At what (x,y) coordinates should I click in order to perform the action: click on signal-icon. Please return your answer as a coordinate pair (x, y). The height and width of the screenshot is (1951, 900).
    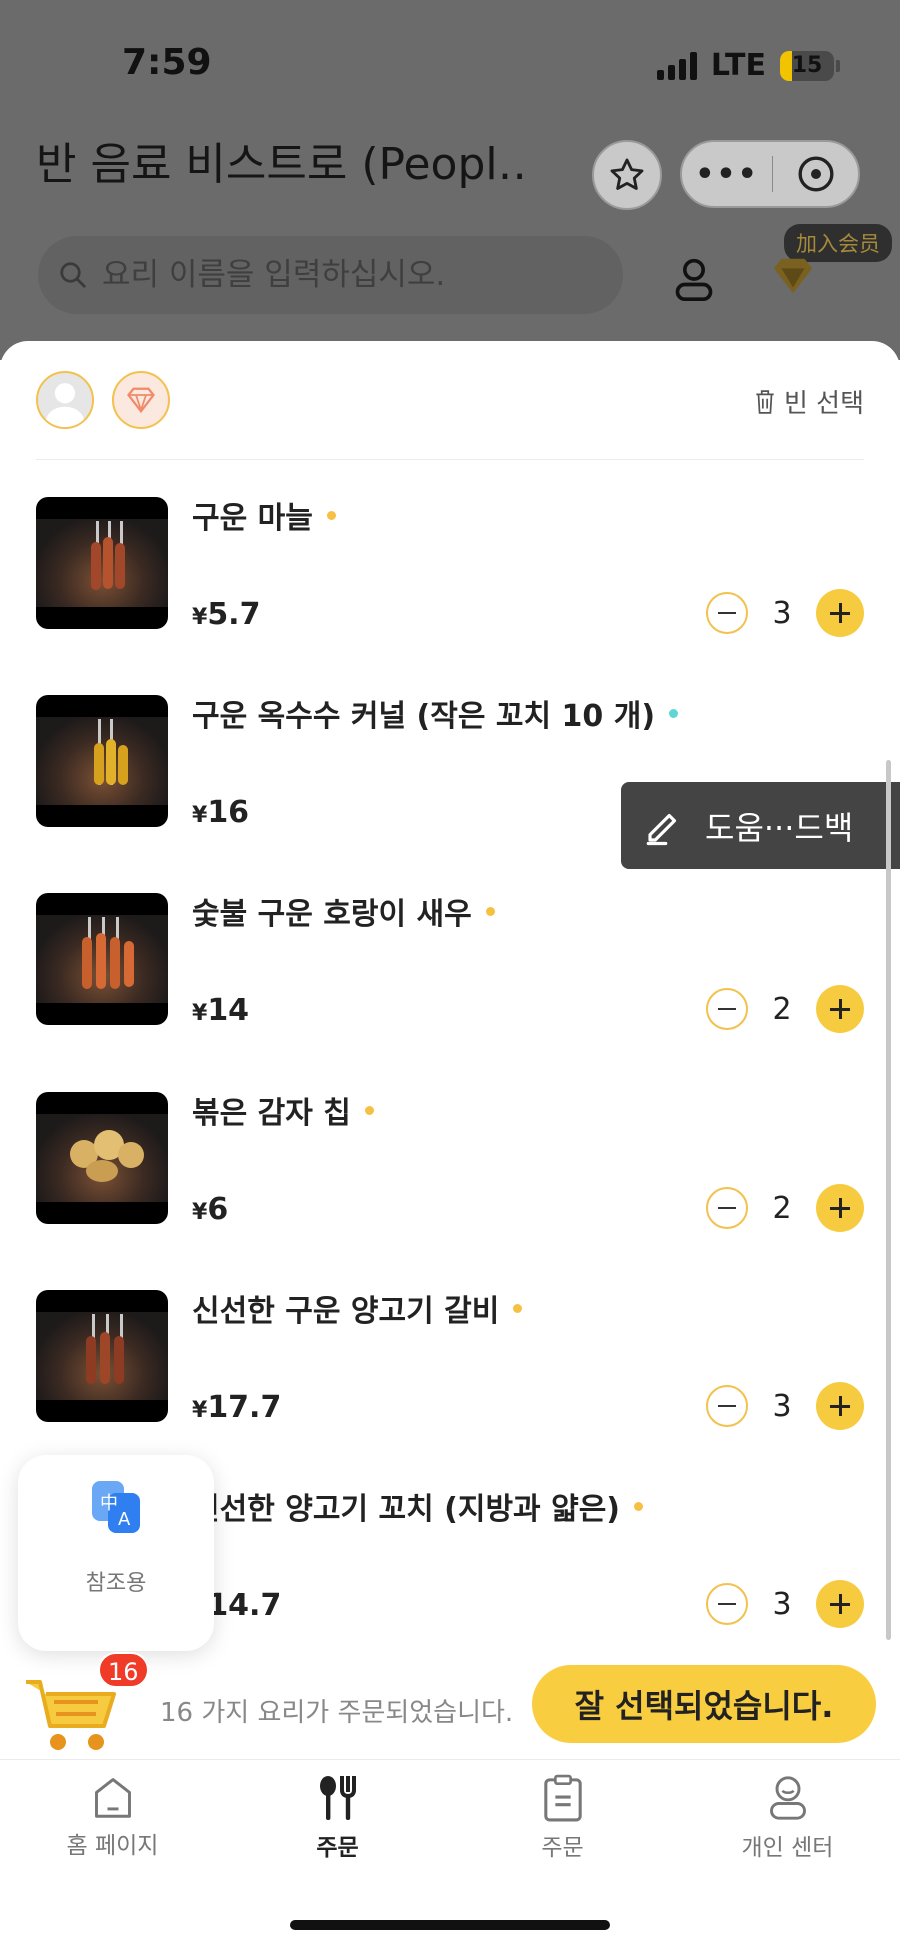
    Looking at the image, I should click on (676, 65).